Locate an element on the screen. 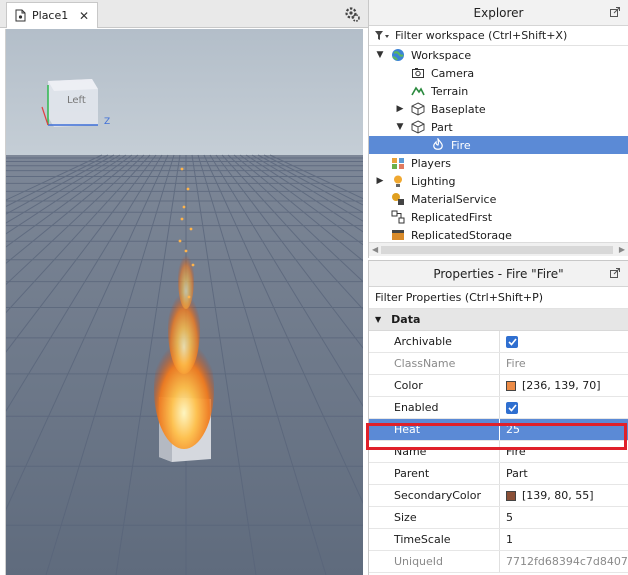 This screenshot has height=575, width=628. property-row-size: Size 5 is located at coordinates (498, 518).